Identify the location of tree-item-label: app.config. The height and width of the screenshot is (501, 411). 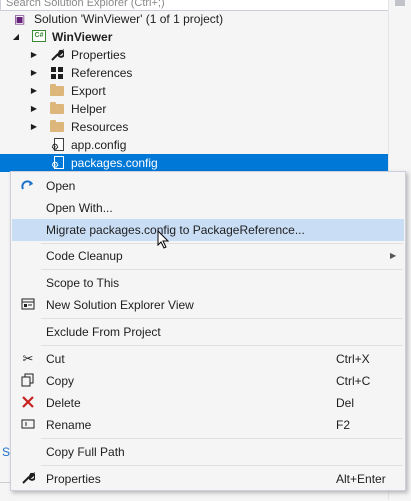
(99, 145).